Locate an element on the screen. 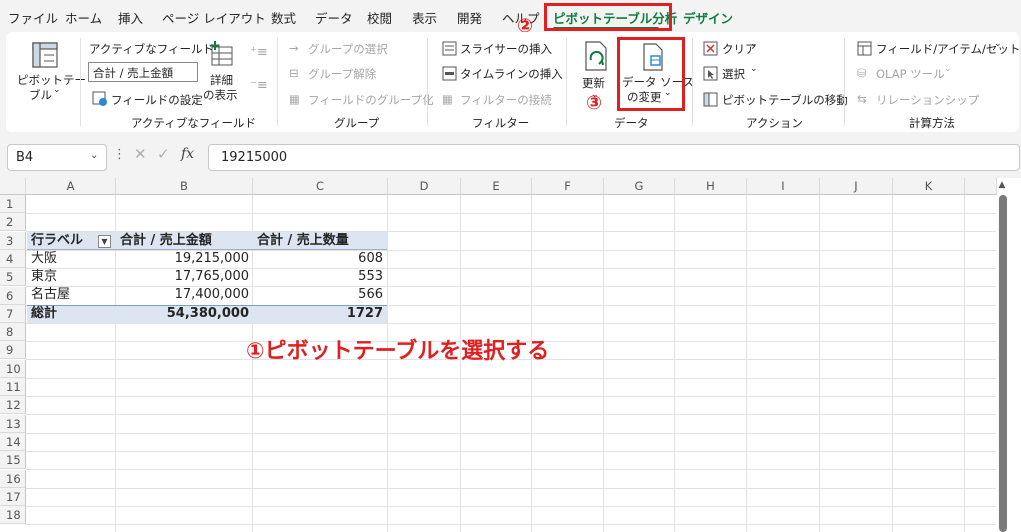  scroll-up-icon: ▲ is located at coordinates (1002, 186).